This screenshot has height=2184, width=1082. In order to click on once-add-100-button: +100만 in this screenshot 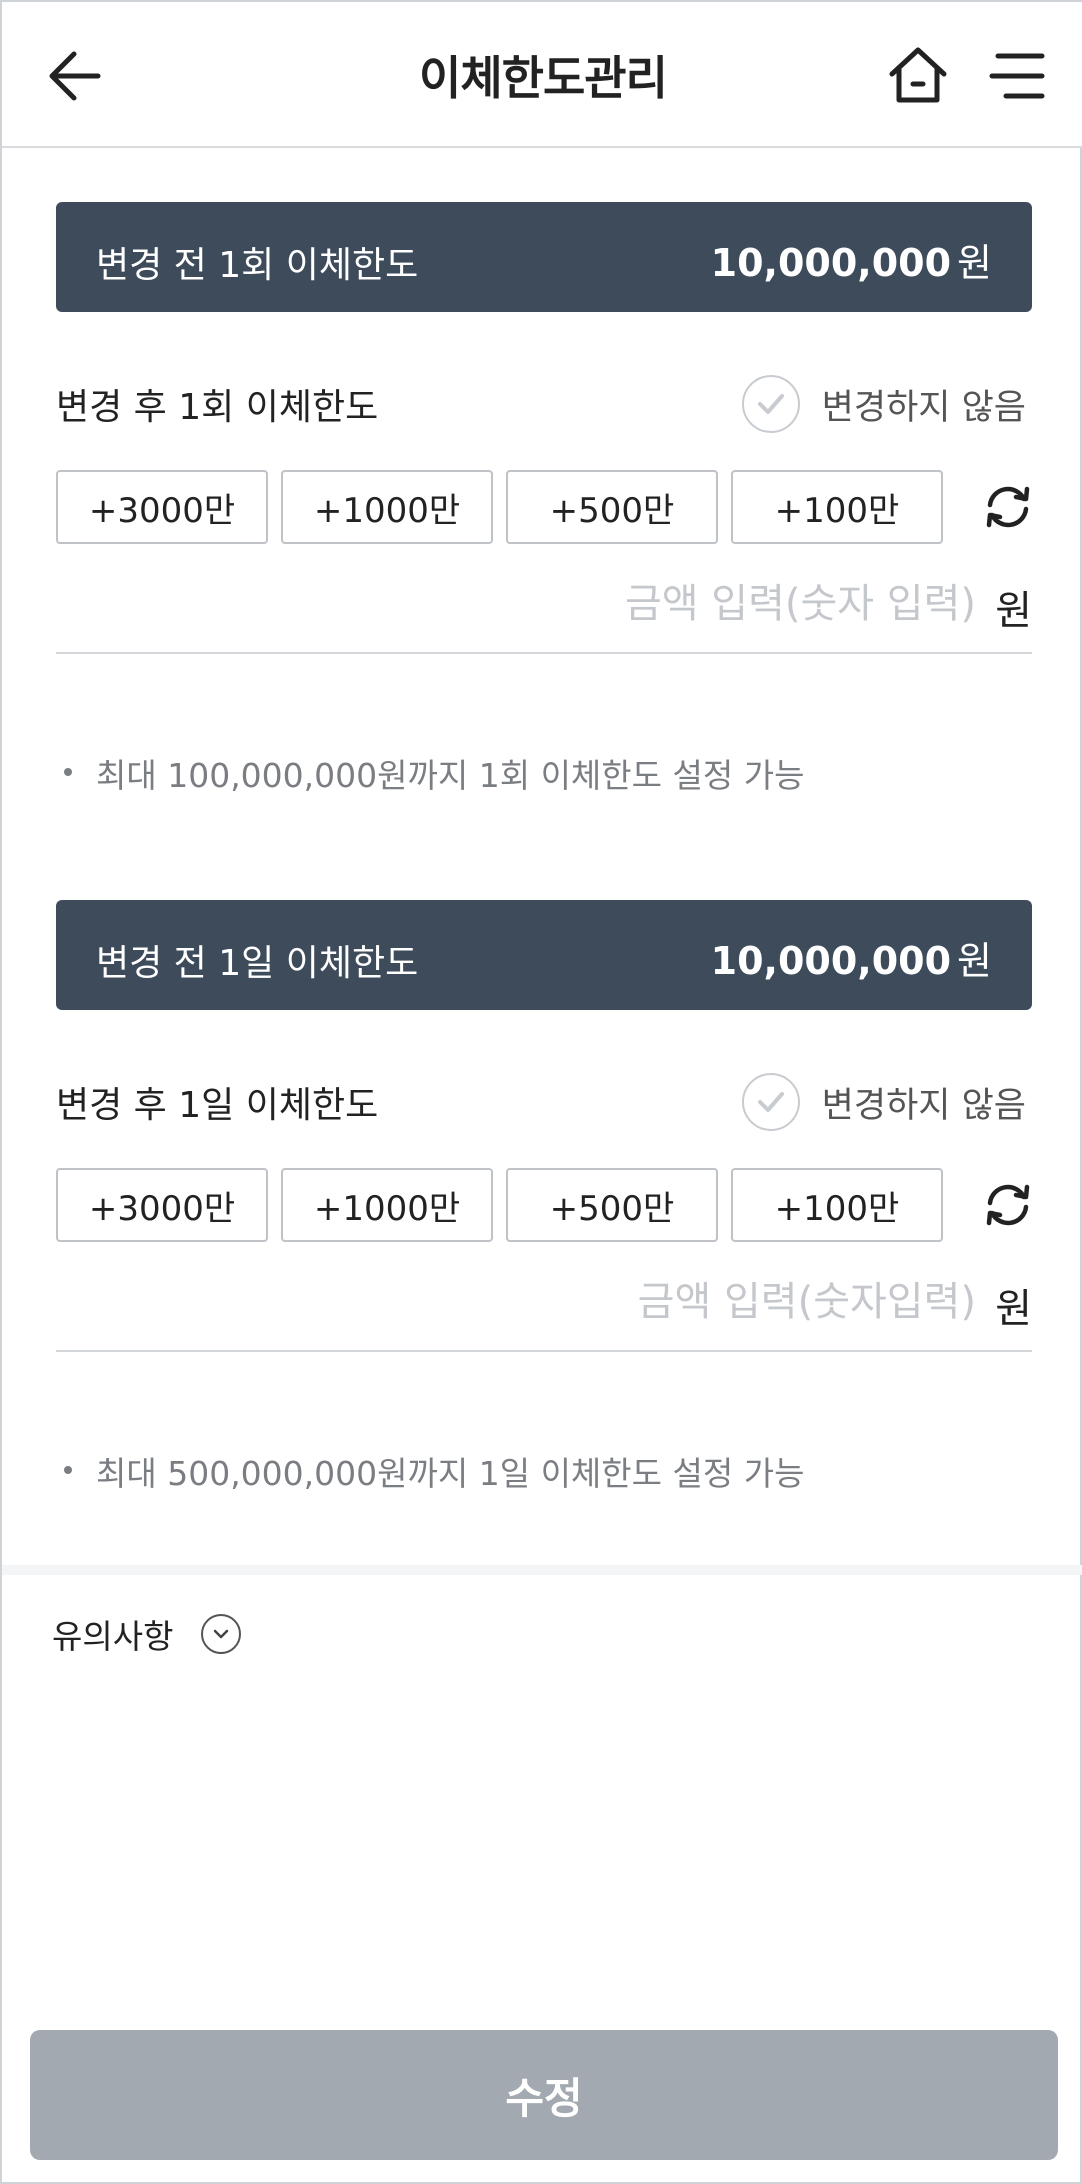, I will do `click(837, 507)`.